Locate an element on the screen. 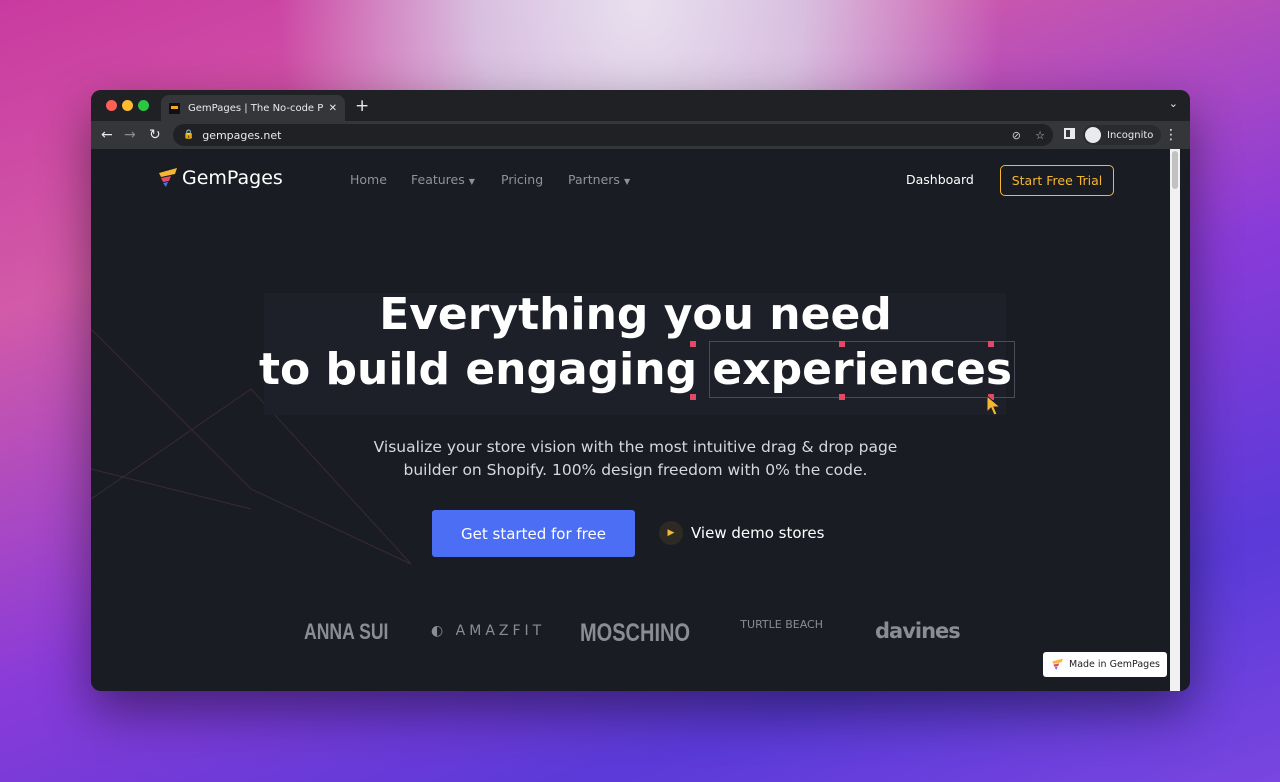  nav-home: Home is located at coordinates (368, 179).